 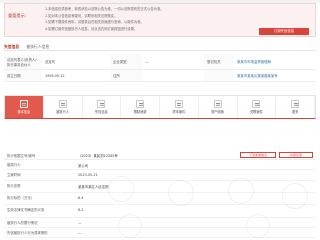 I want to click on tab-property-clues: 财产线索, so click(x=218, y=107).